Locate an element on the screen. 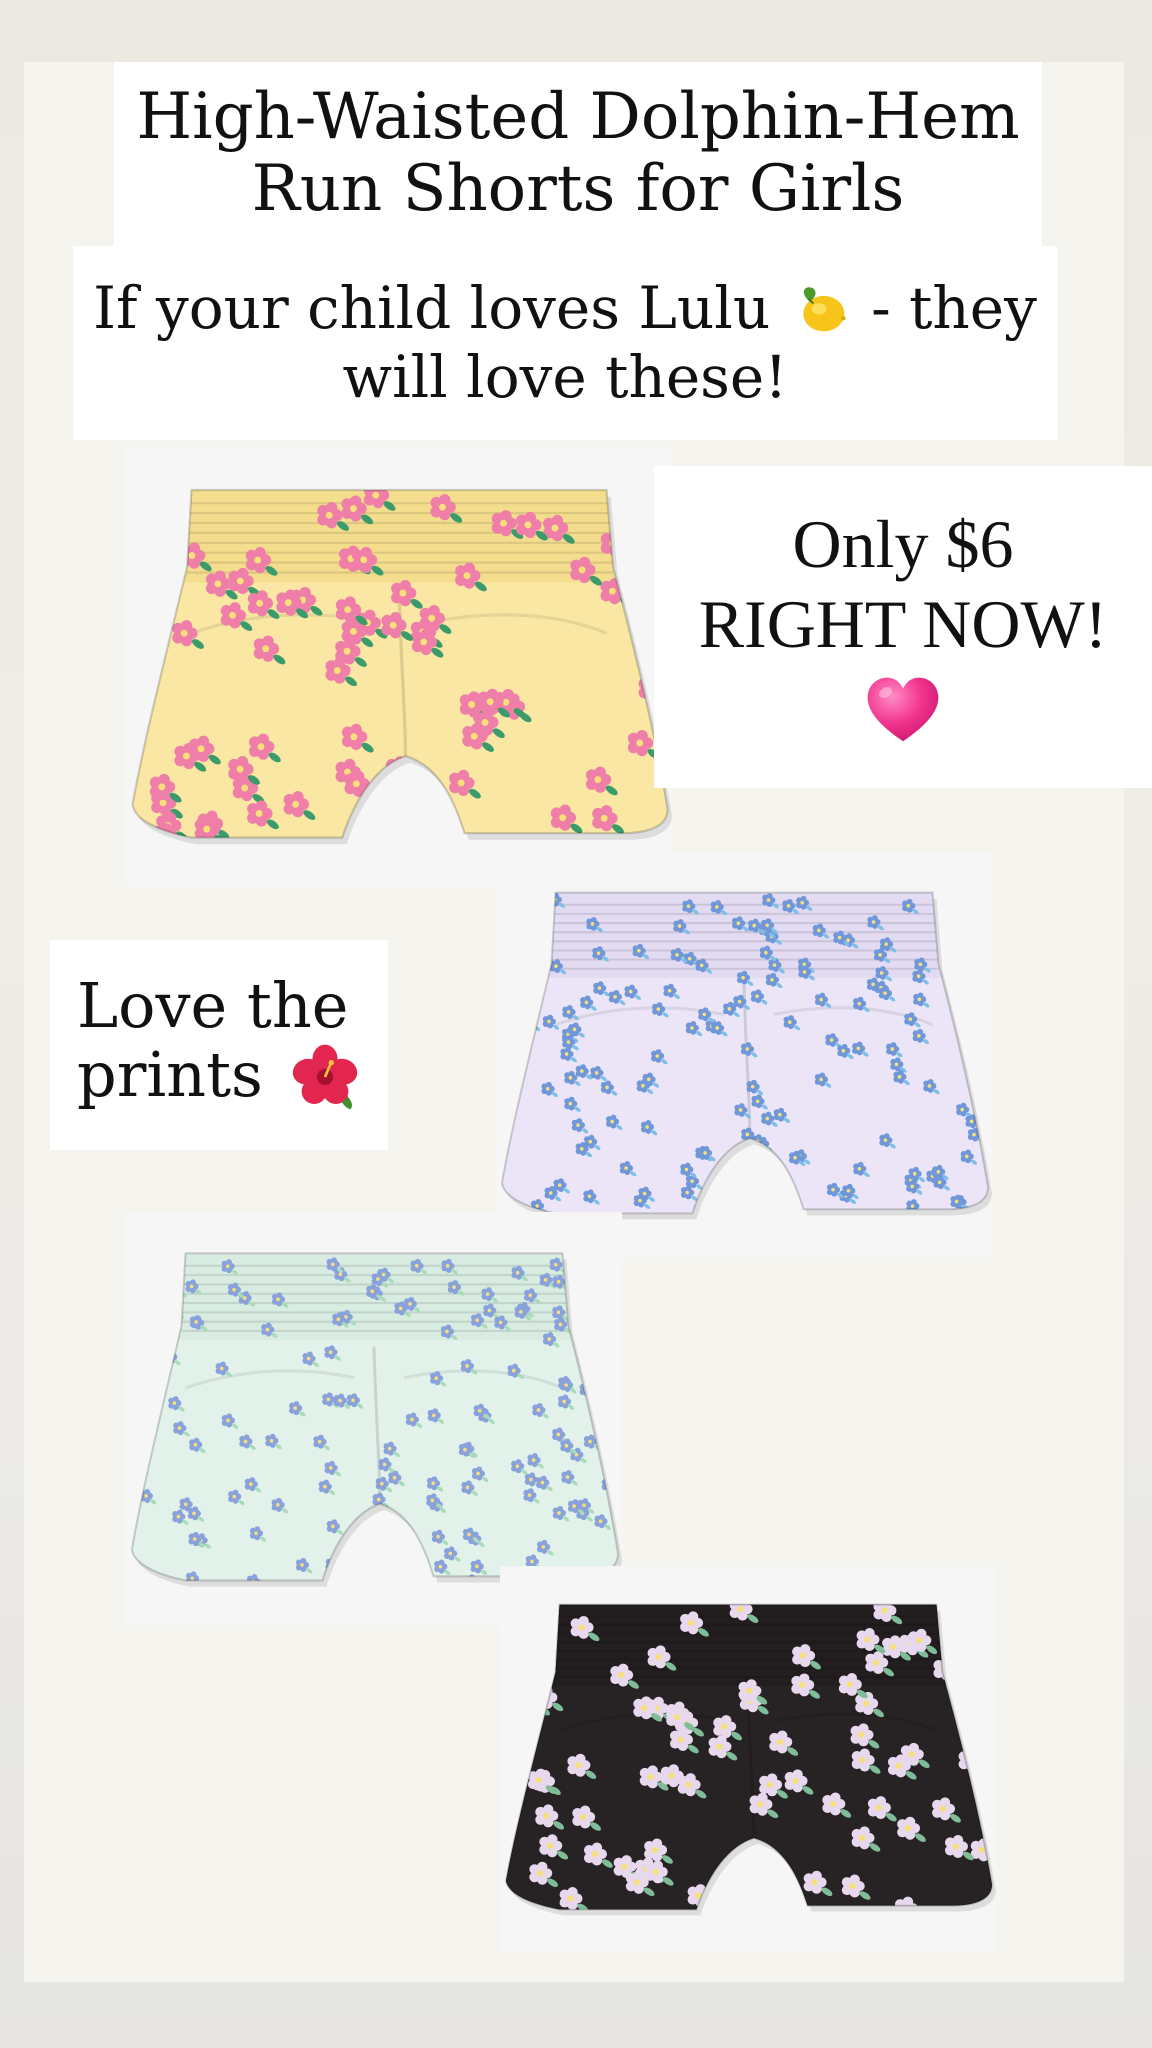  price-caption: Only $6 RIGHT NOW! is located at coordinates (903, 627).